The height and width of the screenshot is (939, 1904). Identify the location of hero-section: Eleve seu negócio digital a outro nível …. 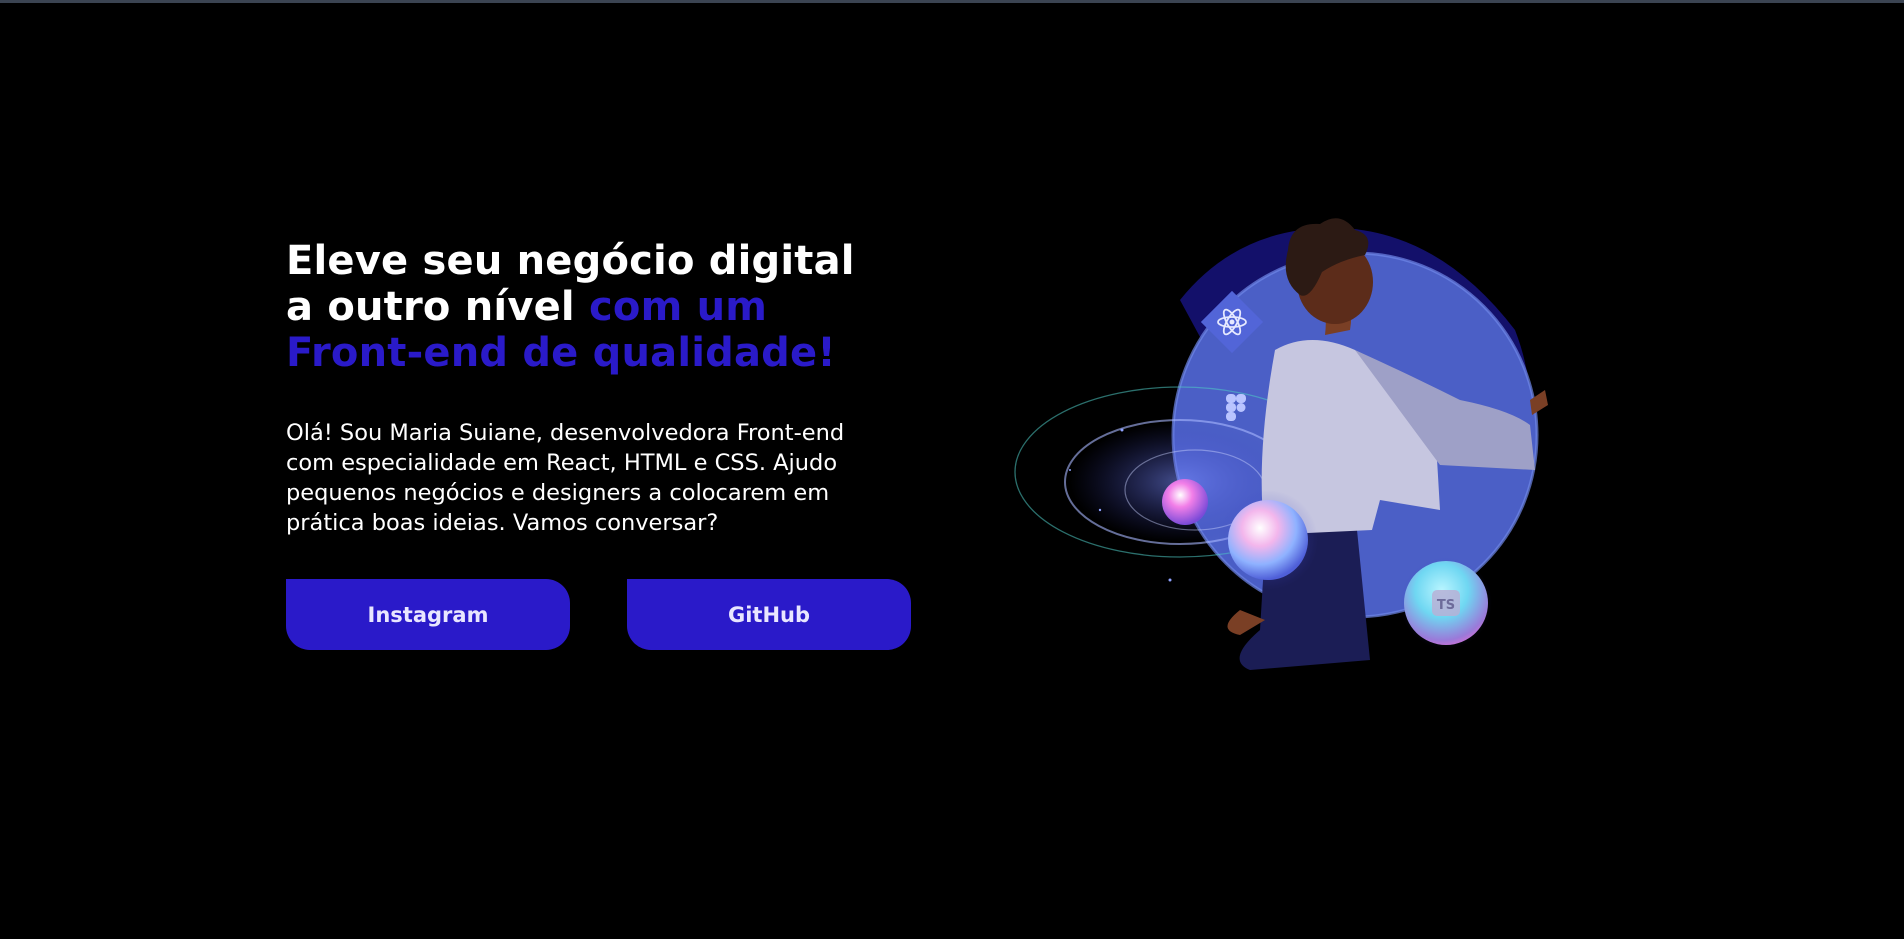
(606, 388).